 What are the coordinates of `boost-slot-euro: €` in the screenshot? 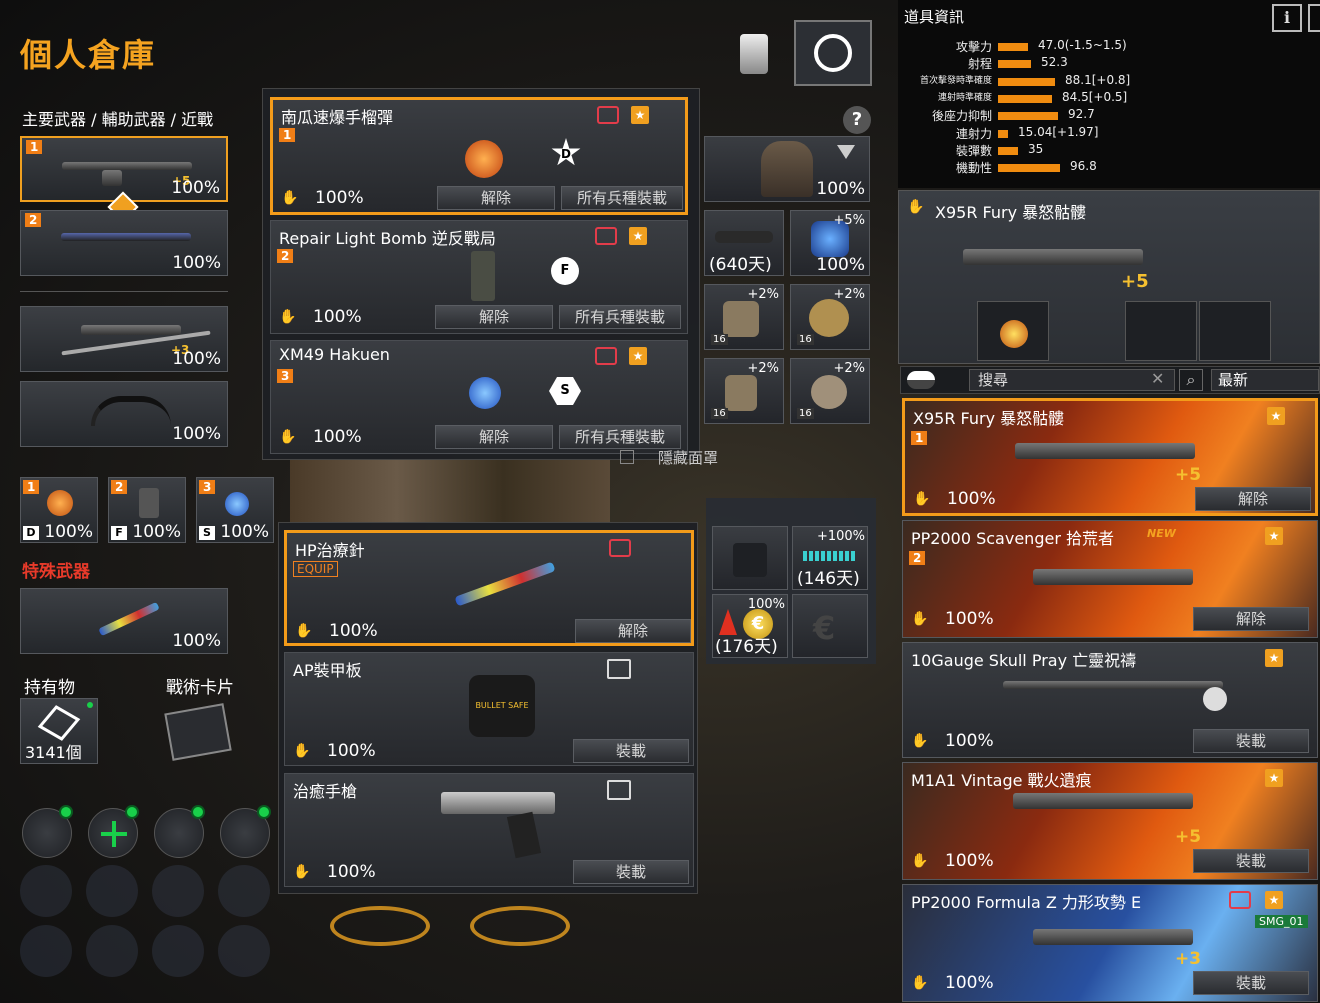 It's located at (830, 626).